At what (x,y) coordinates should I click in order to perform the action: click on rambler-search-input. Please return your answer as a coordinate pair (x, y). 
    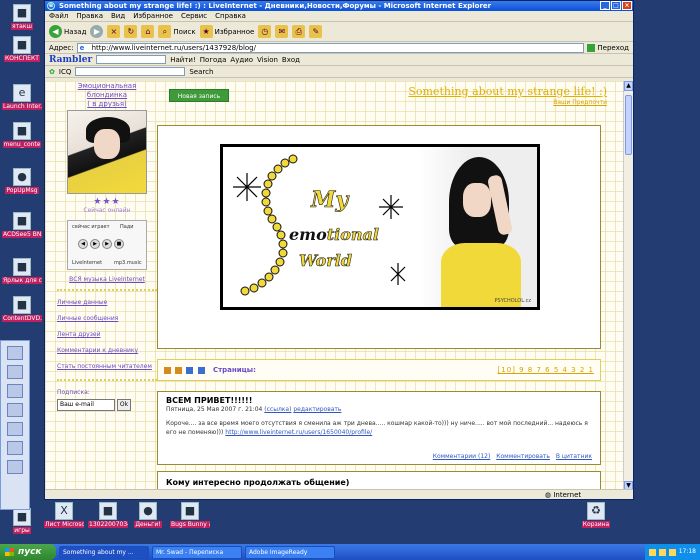
    Looking at the image, I should click on (131, 59).